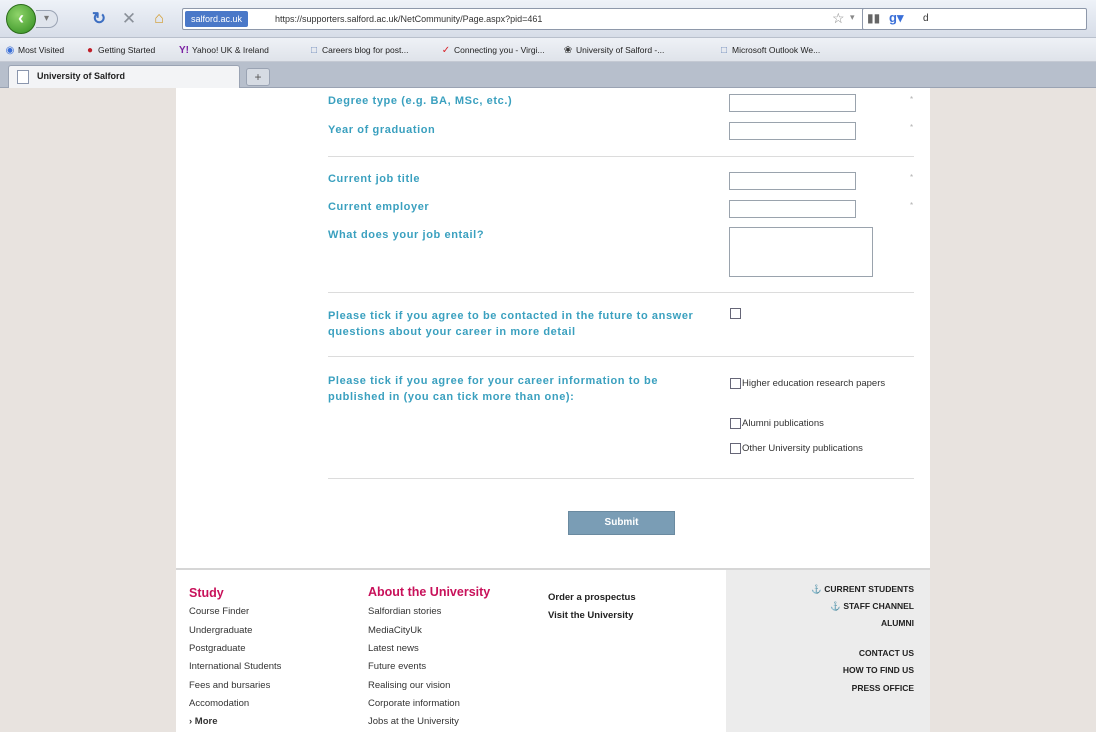  Describe the element at coordinates (206, 593) in the screenshot. I see `study-heading: Study` at that location.